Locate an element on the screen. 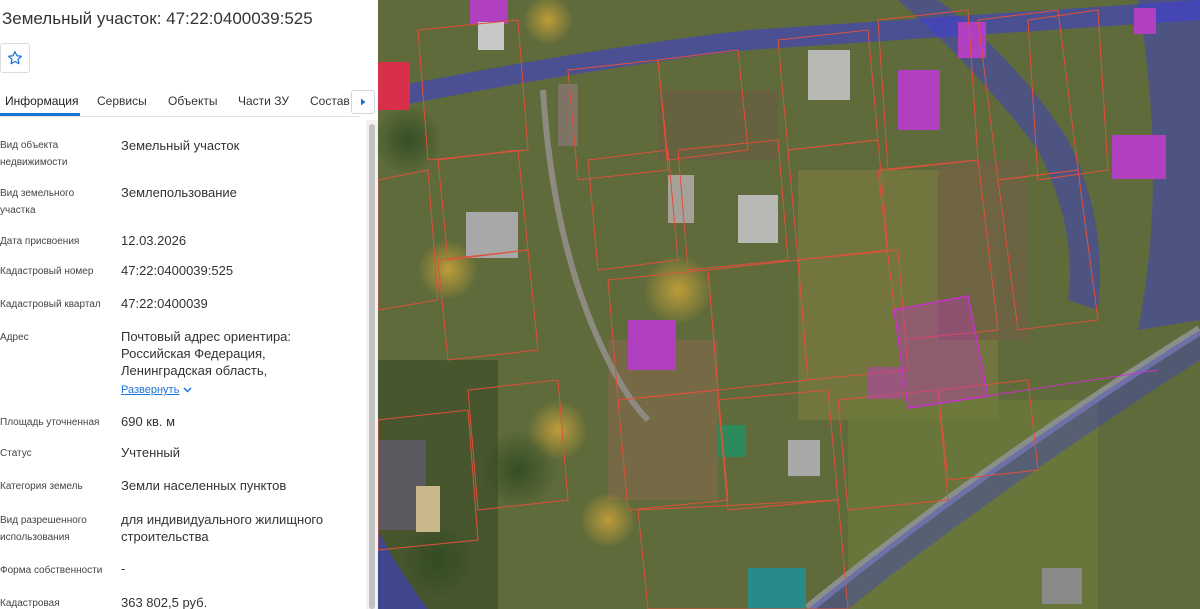 The width and height of the screenshot is (1200, 609). address-expand-link: Развернуть is located at coordinates (156, 390).